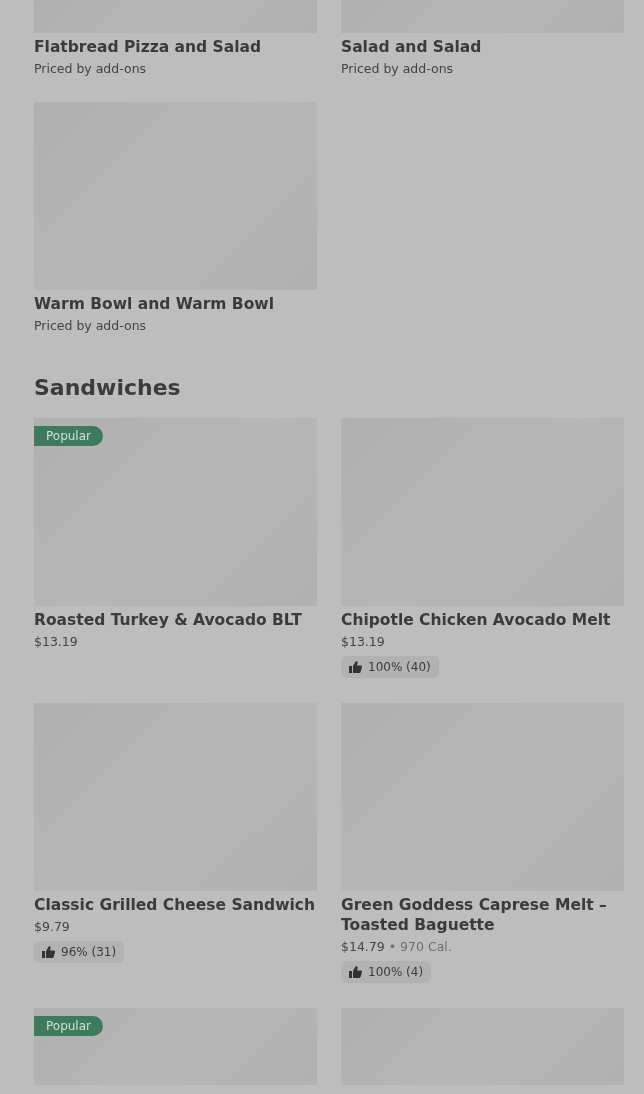 This screenshot has height=1094, width=644. What do you see at coordinates (52, 926) in the screenshot?
I see `item-price: $9.79` at bounding box center [52, 926].